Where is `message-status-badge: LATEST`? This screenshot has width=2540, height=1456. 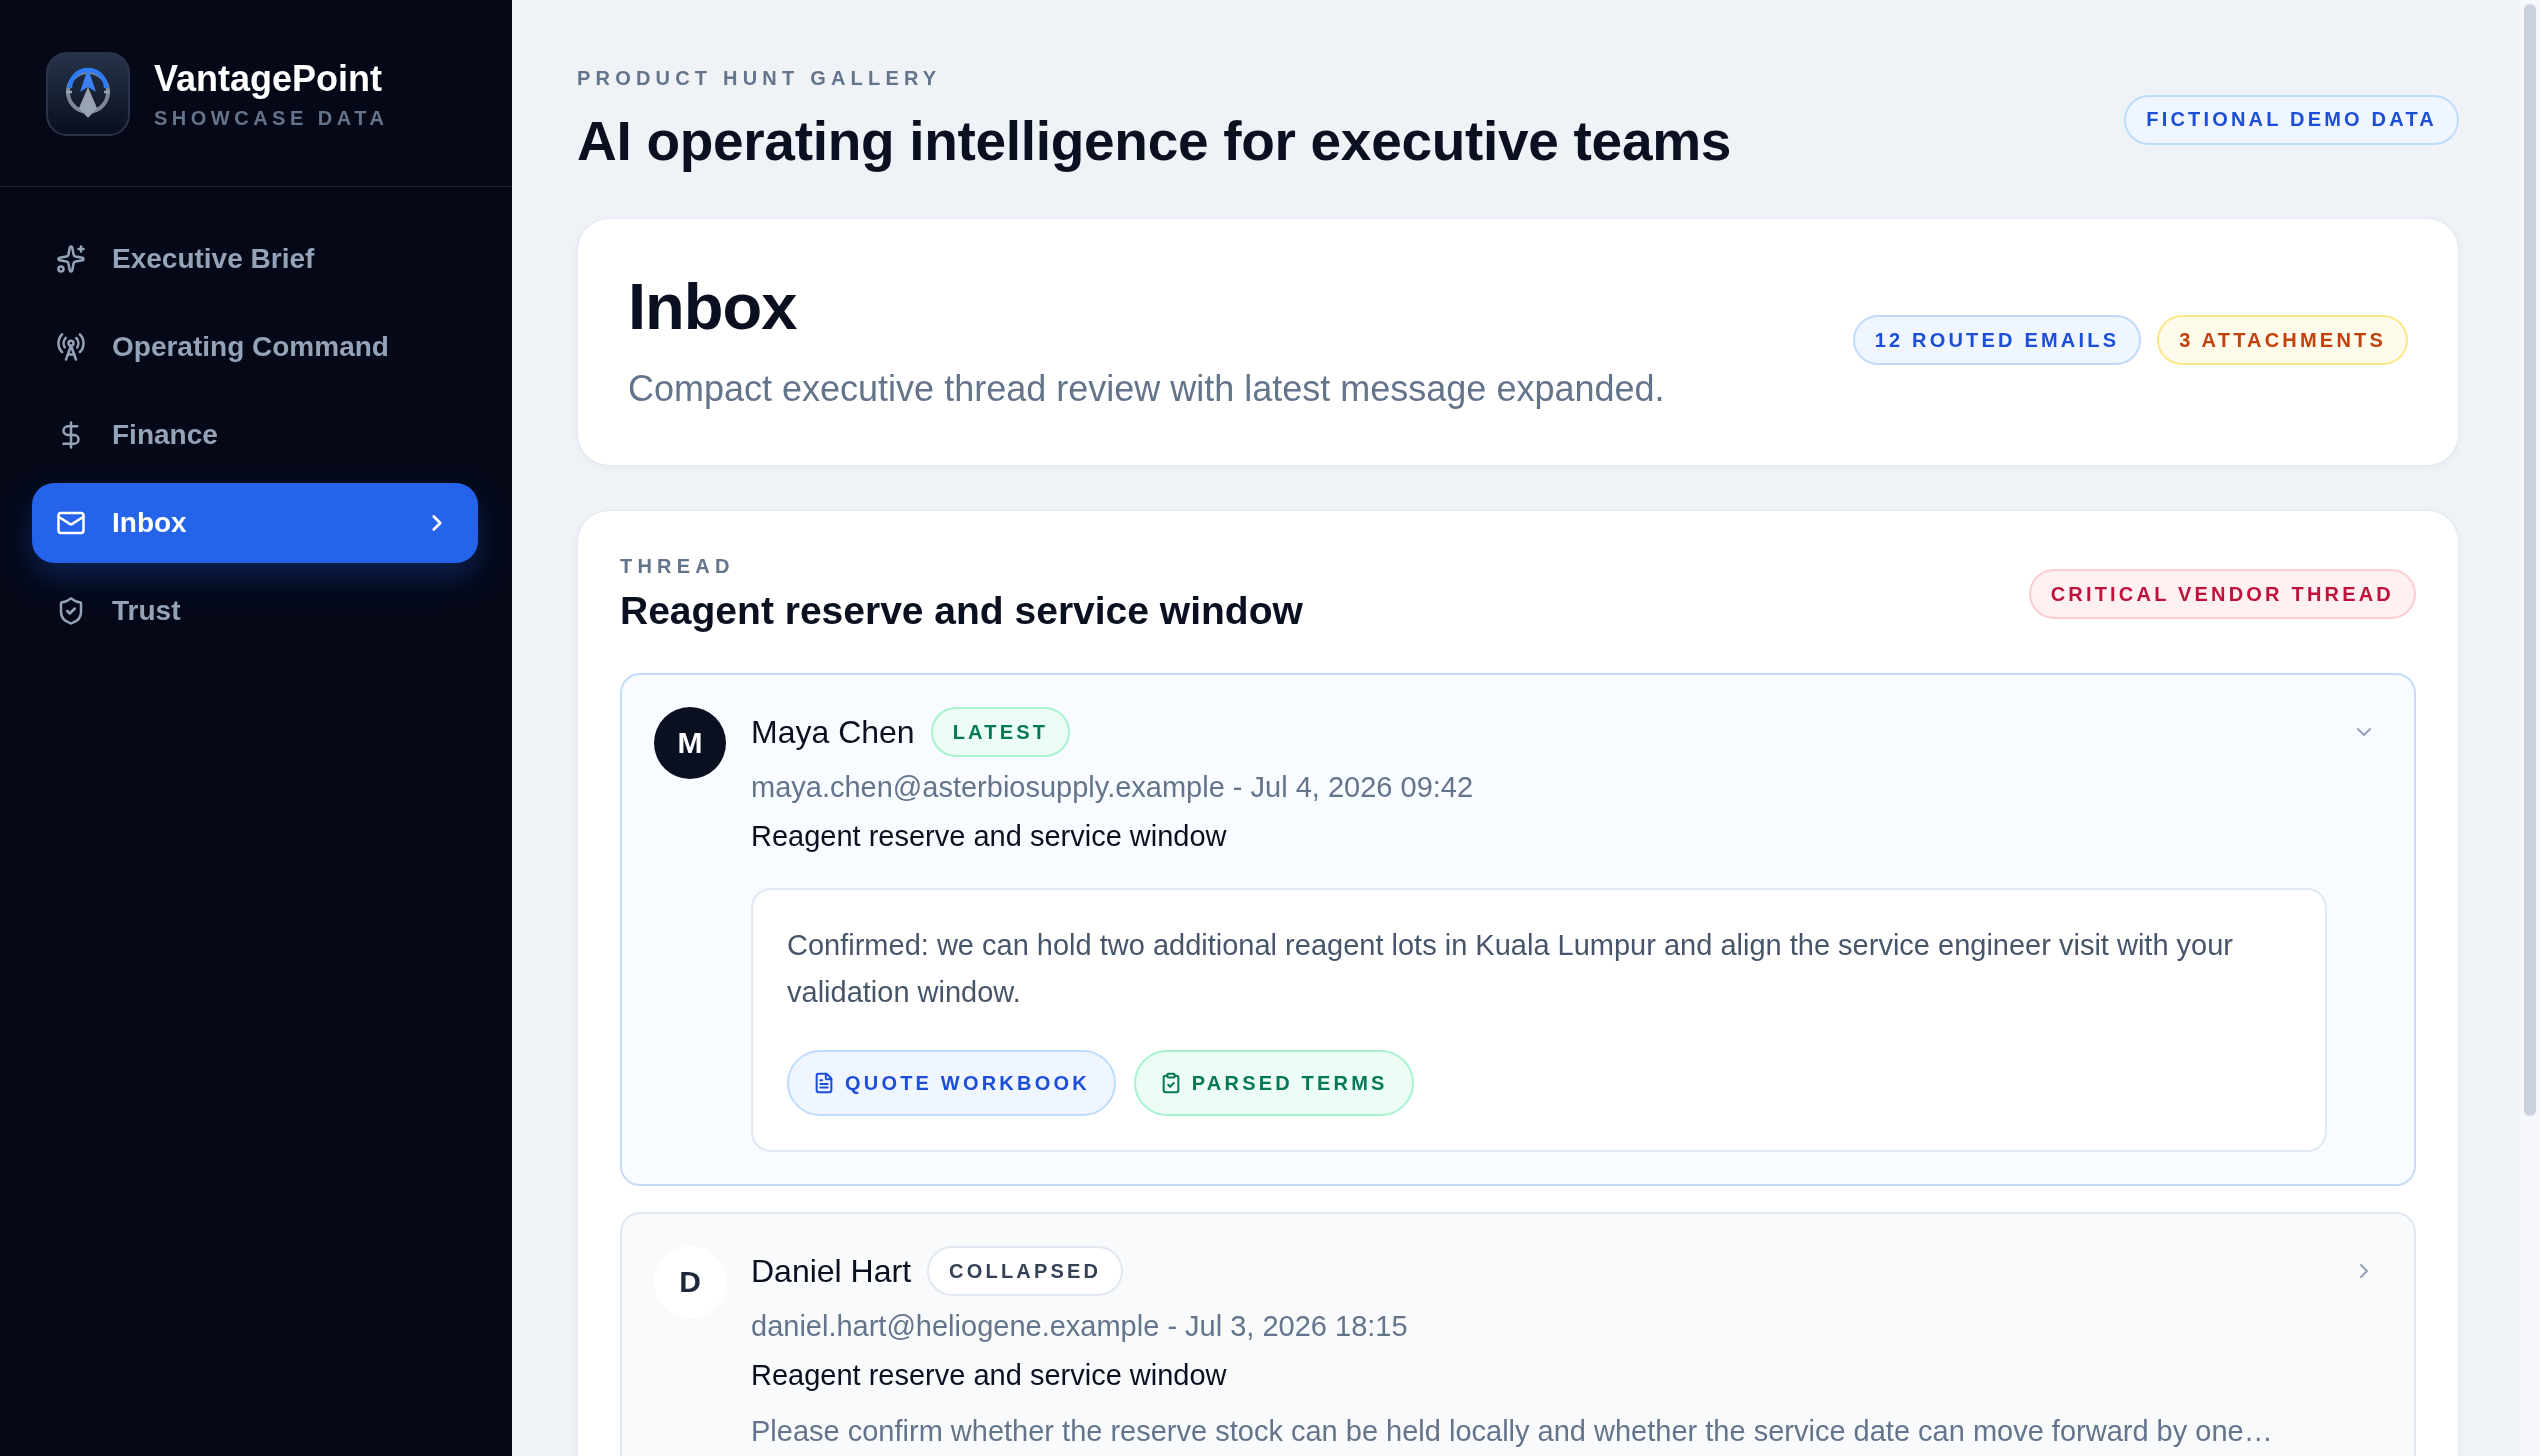 message-status-badge: LATEST is located at coordinates (1000, 732).